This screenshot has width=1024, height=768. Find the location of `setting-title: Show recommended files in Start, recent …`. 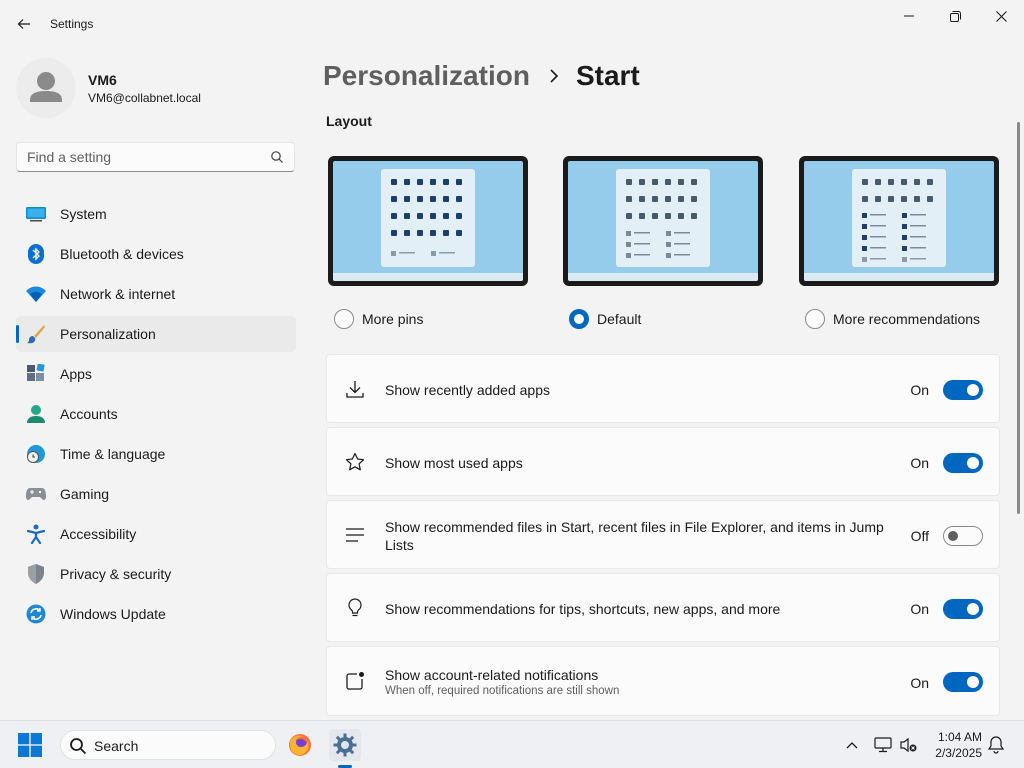

setting-title: Show recommended files in Start, recent … is located at coordinates (634, 536).